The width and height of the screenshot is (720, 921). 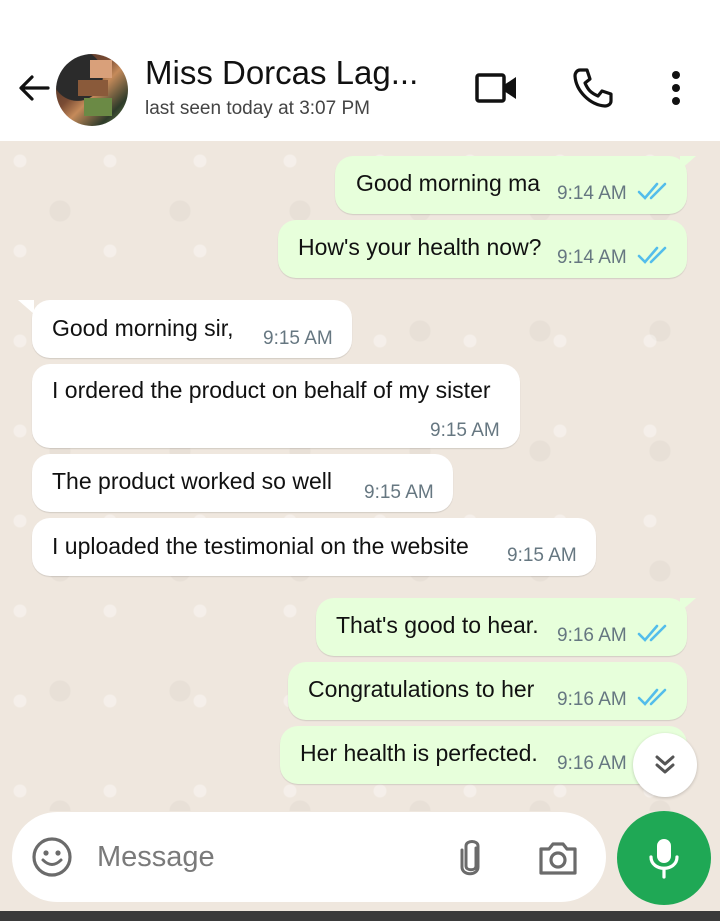 I want to click on last-seen-status: last seen today at 3:07 PM, so click(x=257, y=108).